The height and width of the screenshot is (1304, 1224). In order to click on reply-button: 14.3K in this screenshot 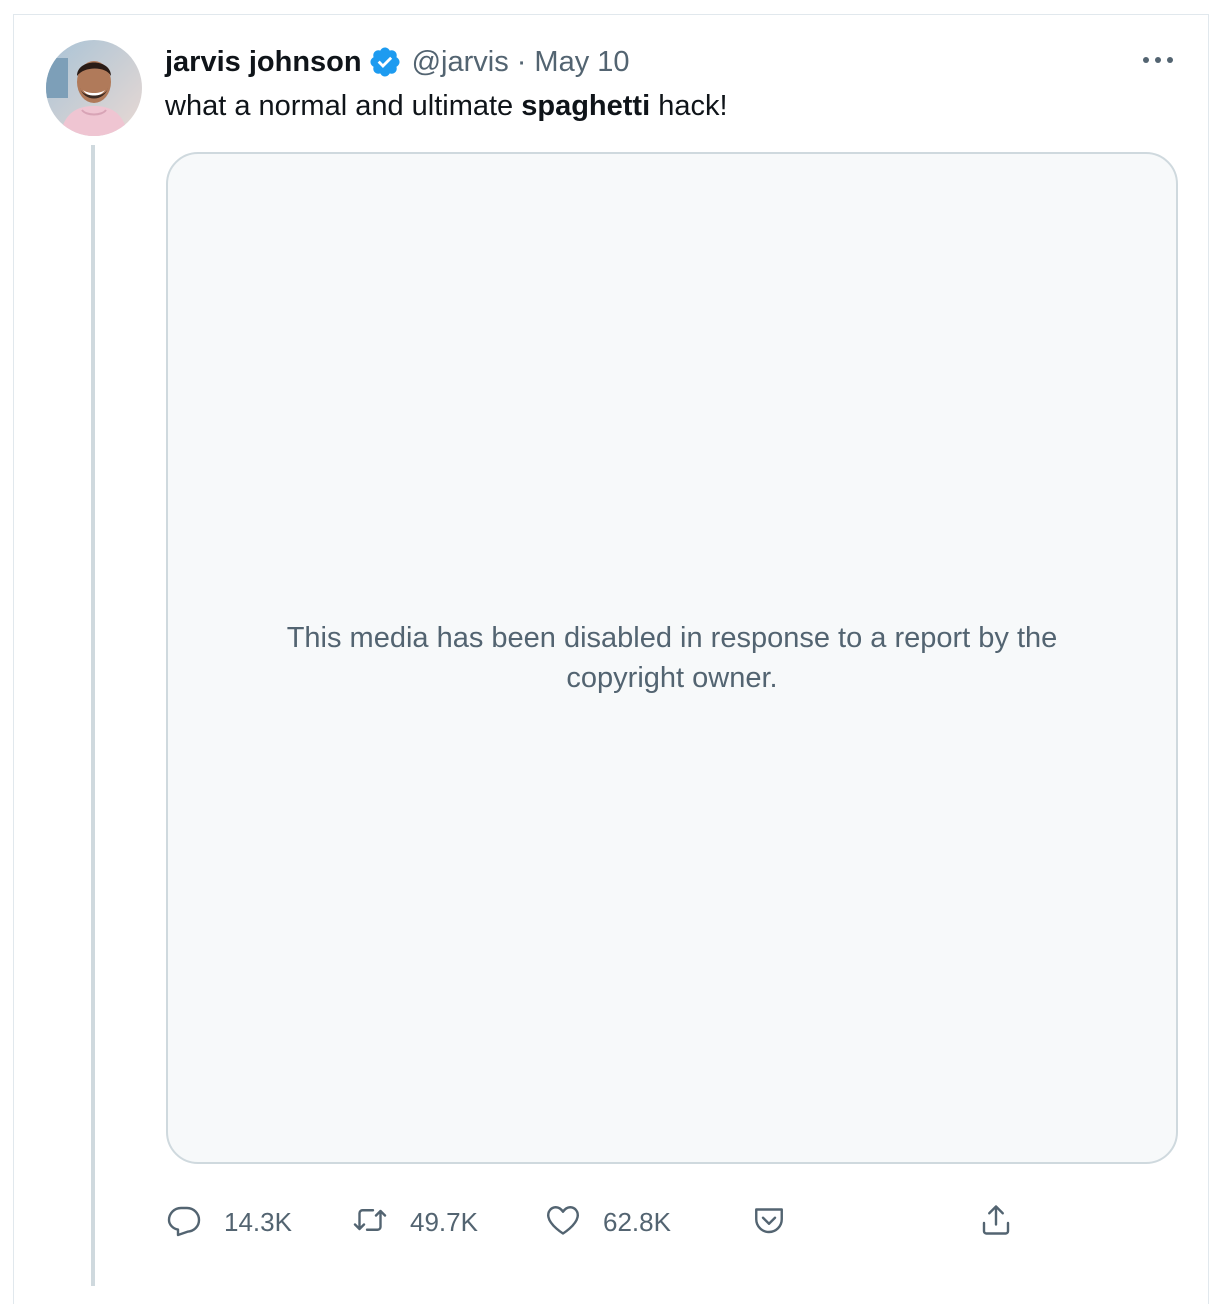, I will do `click(229, 1222)`.